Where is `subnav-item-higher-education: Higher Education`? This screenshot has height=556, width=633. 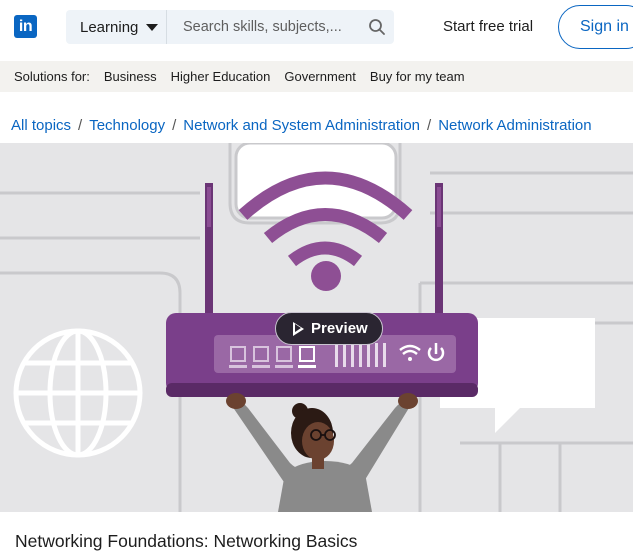
subnav-item-higher-education: Higher Education is located at coordinates (221, 76).